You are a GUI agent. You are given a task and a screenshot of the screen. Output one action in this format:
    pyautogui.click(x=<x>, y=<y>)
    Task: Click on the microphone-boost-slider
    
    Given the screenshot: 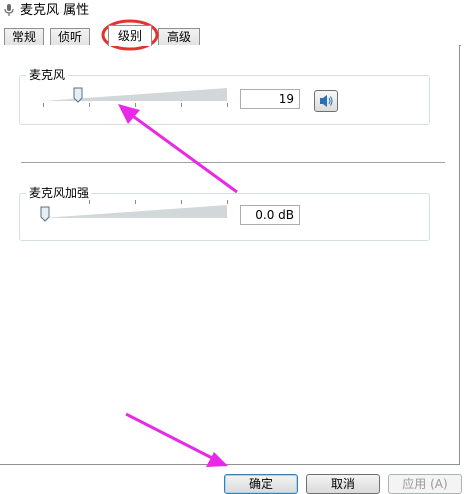 What is the action you would take?
    pyautogui.click(x=45, y=214)
    